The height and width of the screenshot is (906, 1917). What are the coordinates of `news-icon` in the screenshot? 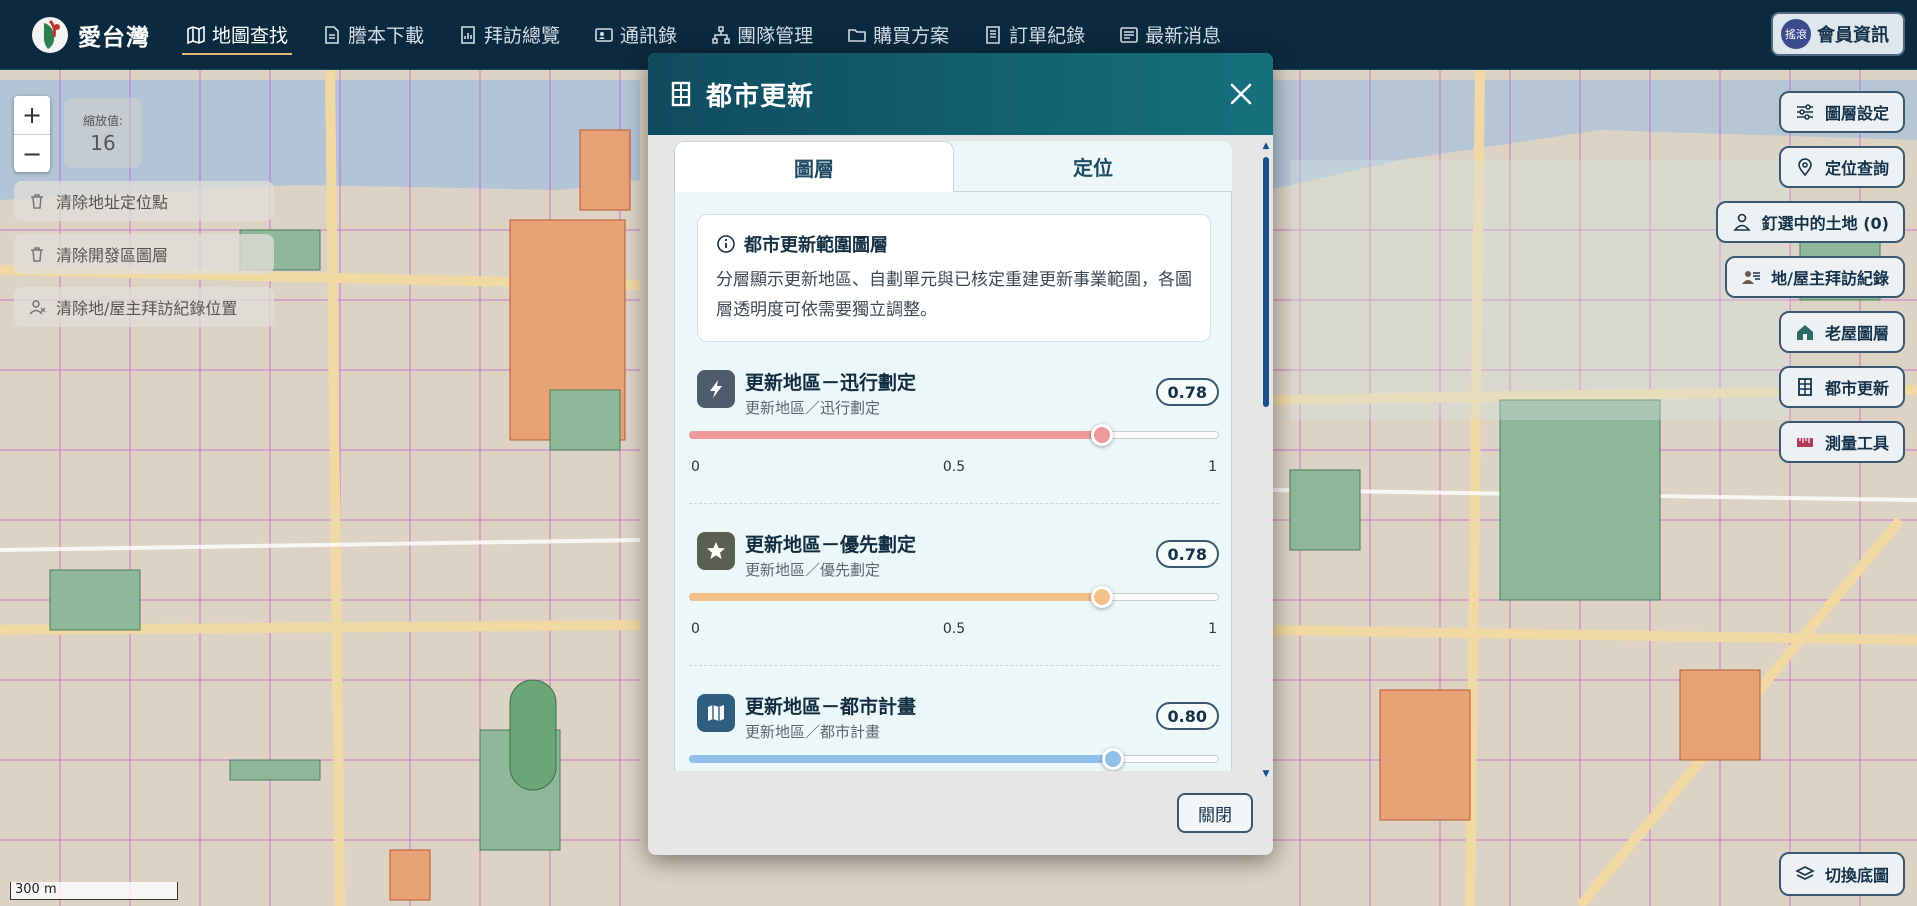 It's located at (1129, 34).